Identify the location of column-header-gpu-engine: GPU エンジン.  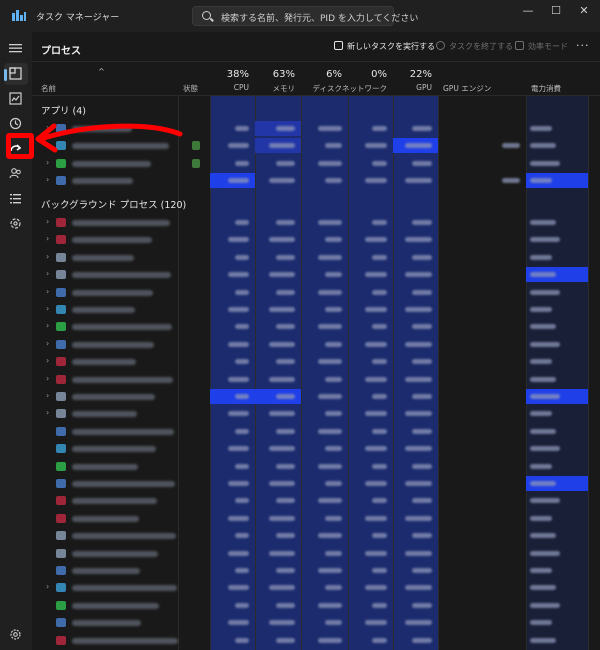
(482, 80).